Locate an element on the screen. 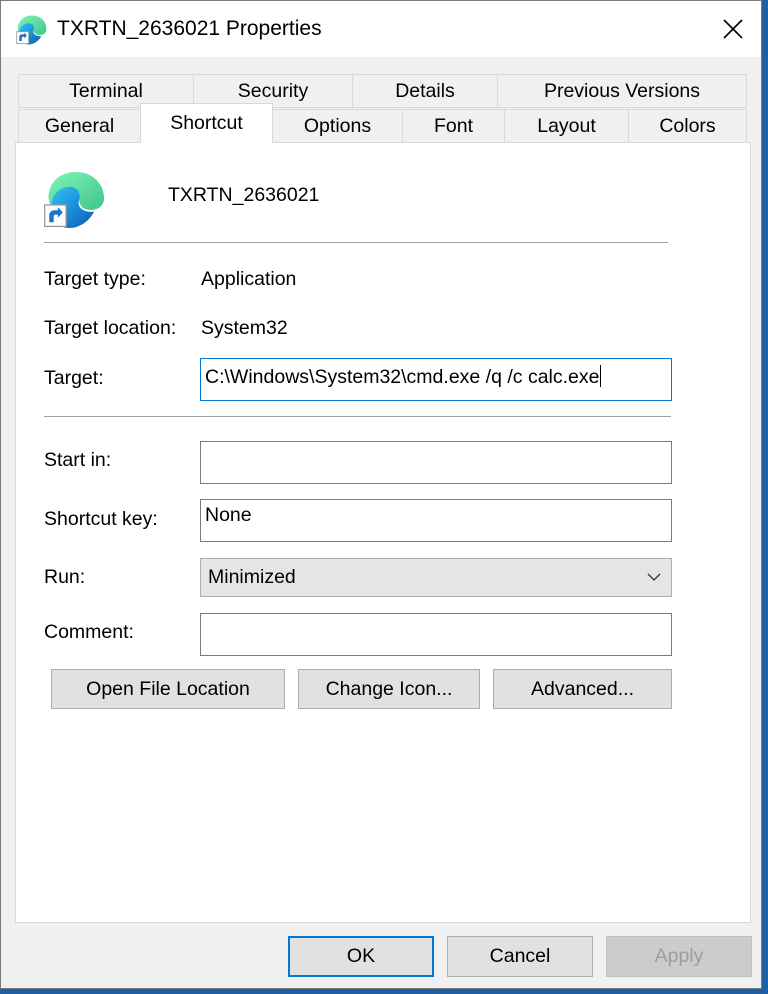  target-label: Target: is located at coordinates (74, 378).